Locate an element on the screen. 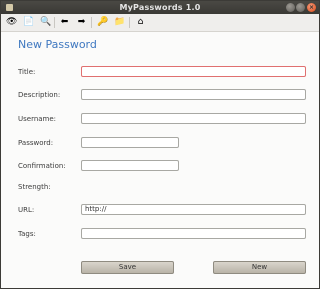 This screenshot has width=320, height=289. window-title: MyPasswords 1.0 is located at coordinates (160, 7).